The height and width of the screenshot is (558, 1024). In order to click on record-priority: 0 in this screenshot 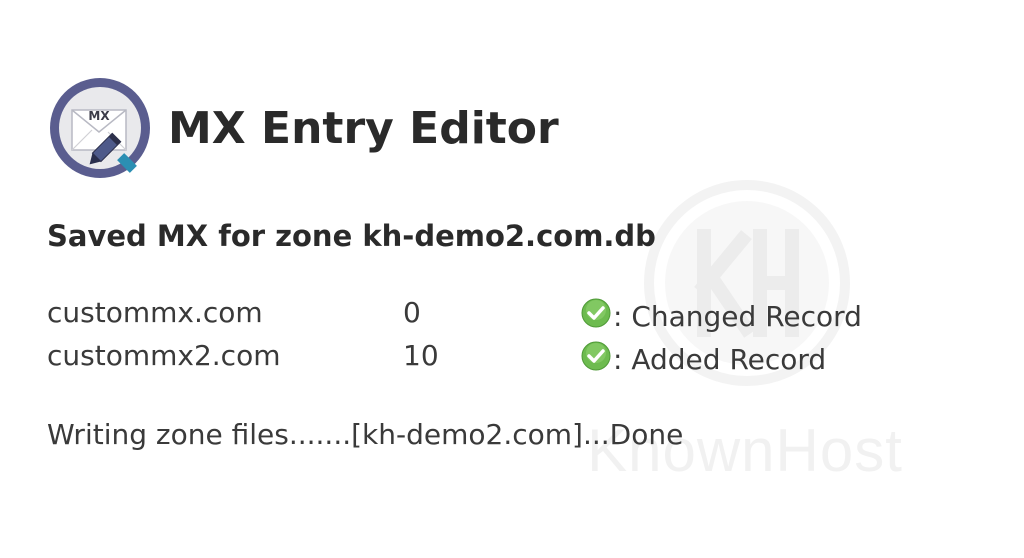, I will do `click(412, 312)`.